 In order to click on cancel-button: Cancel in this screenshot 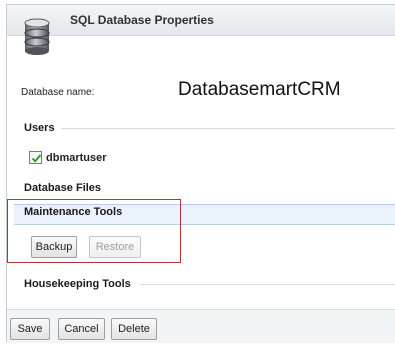, I will do `click(81, 329)`.